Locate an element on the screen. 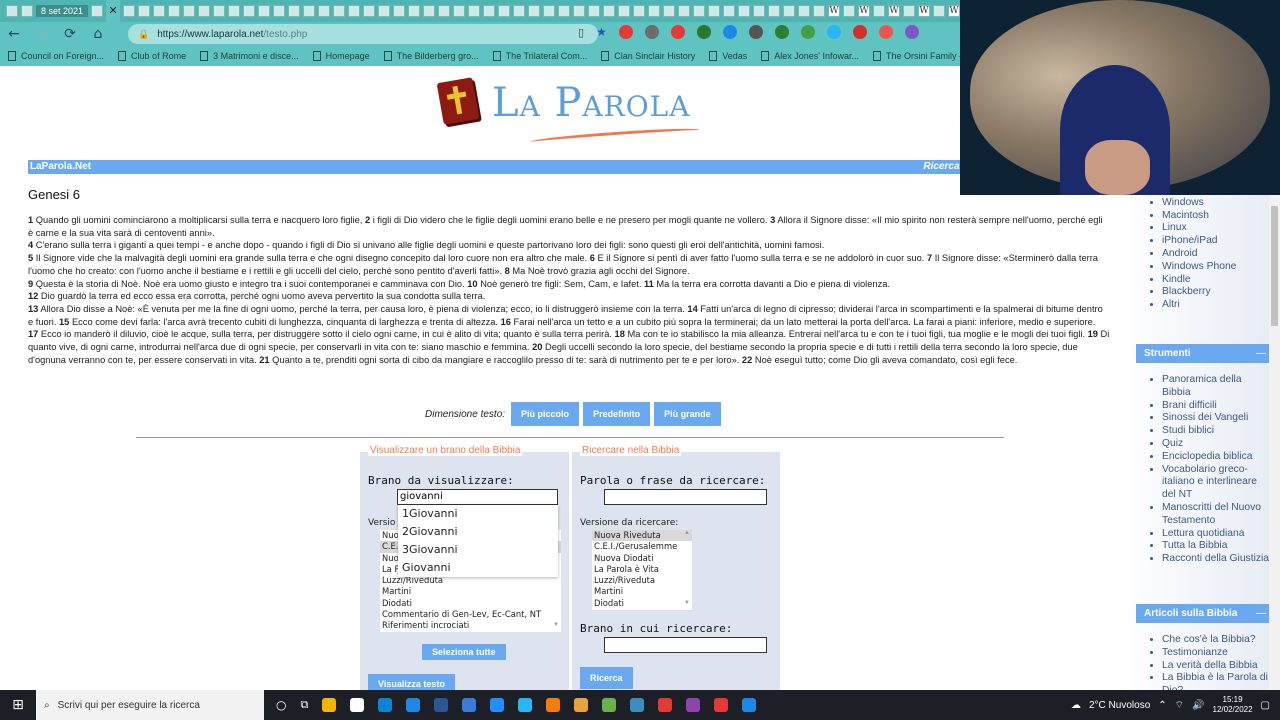 The height and width of the screenshot is (720, 1280). sidebar-link: Kindle is located at coordinates (1217, 280).